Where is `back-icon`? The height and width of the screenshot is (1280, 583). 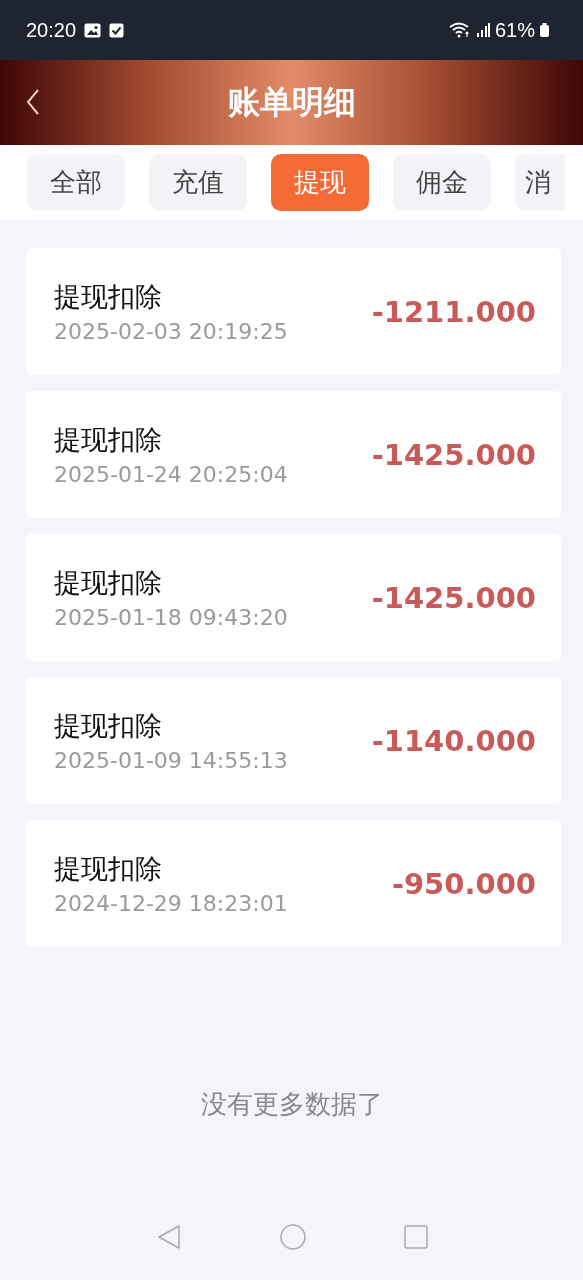 back-icon is located at coordinates (33, 102).